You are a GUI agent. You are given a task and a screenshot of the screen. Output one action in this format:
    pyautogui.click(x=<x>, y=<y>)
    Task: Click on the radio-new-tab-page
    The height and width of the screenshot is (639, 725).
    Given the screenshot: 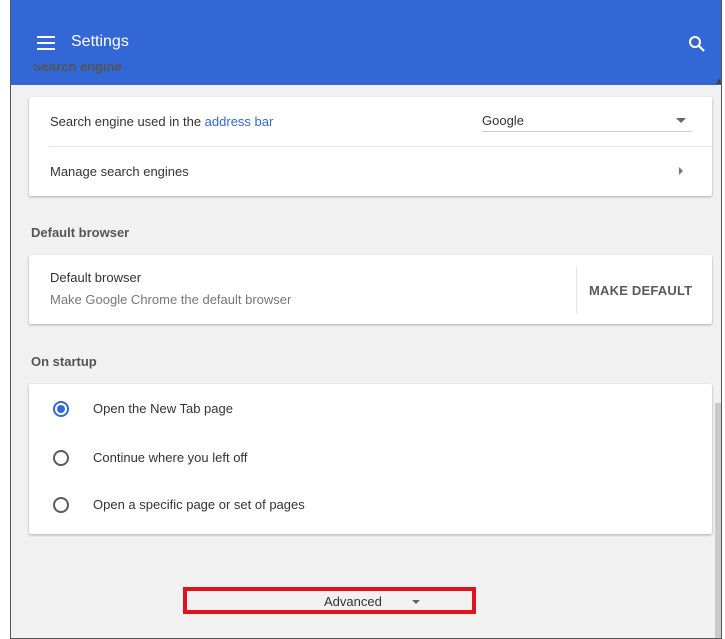 What is the action you would take?
    pyautogui.click(x=61, y=409)
    